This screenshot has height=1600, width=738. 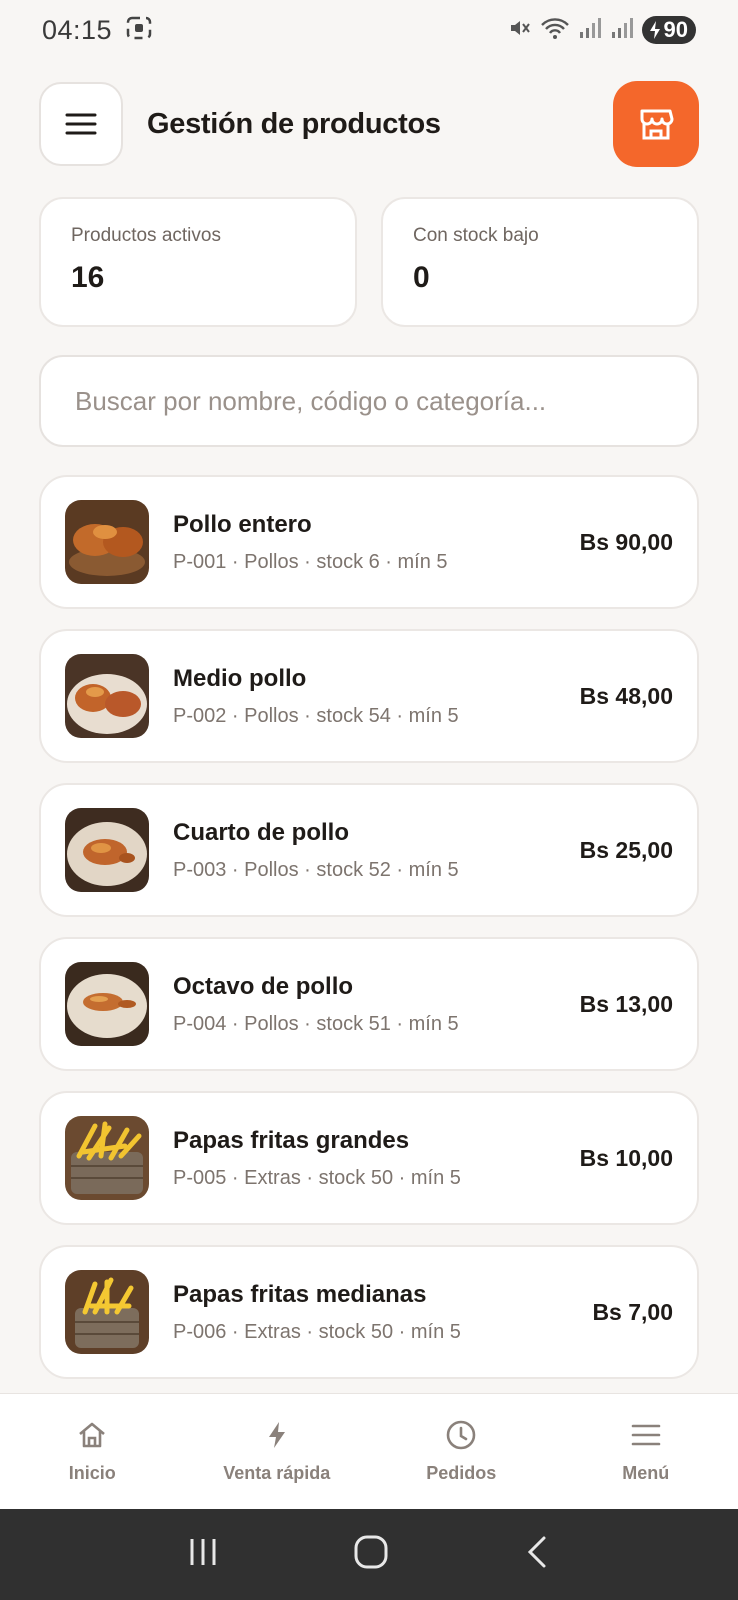 I want to click on hamburger-menu-button, so click(x=81, y=124).